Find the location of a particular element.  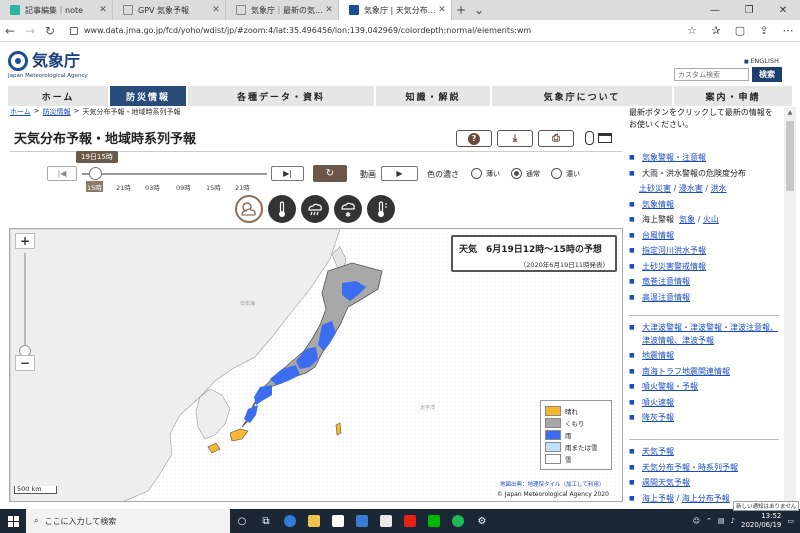

nav-disaster-info: 防災情報 is located at coordinates (148, 96).